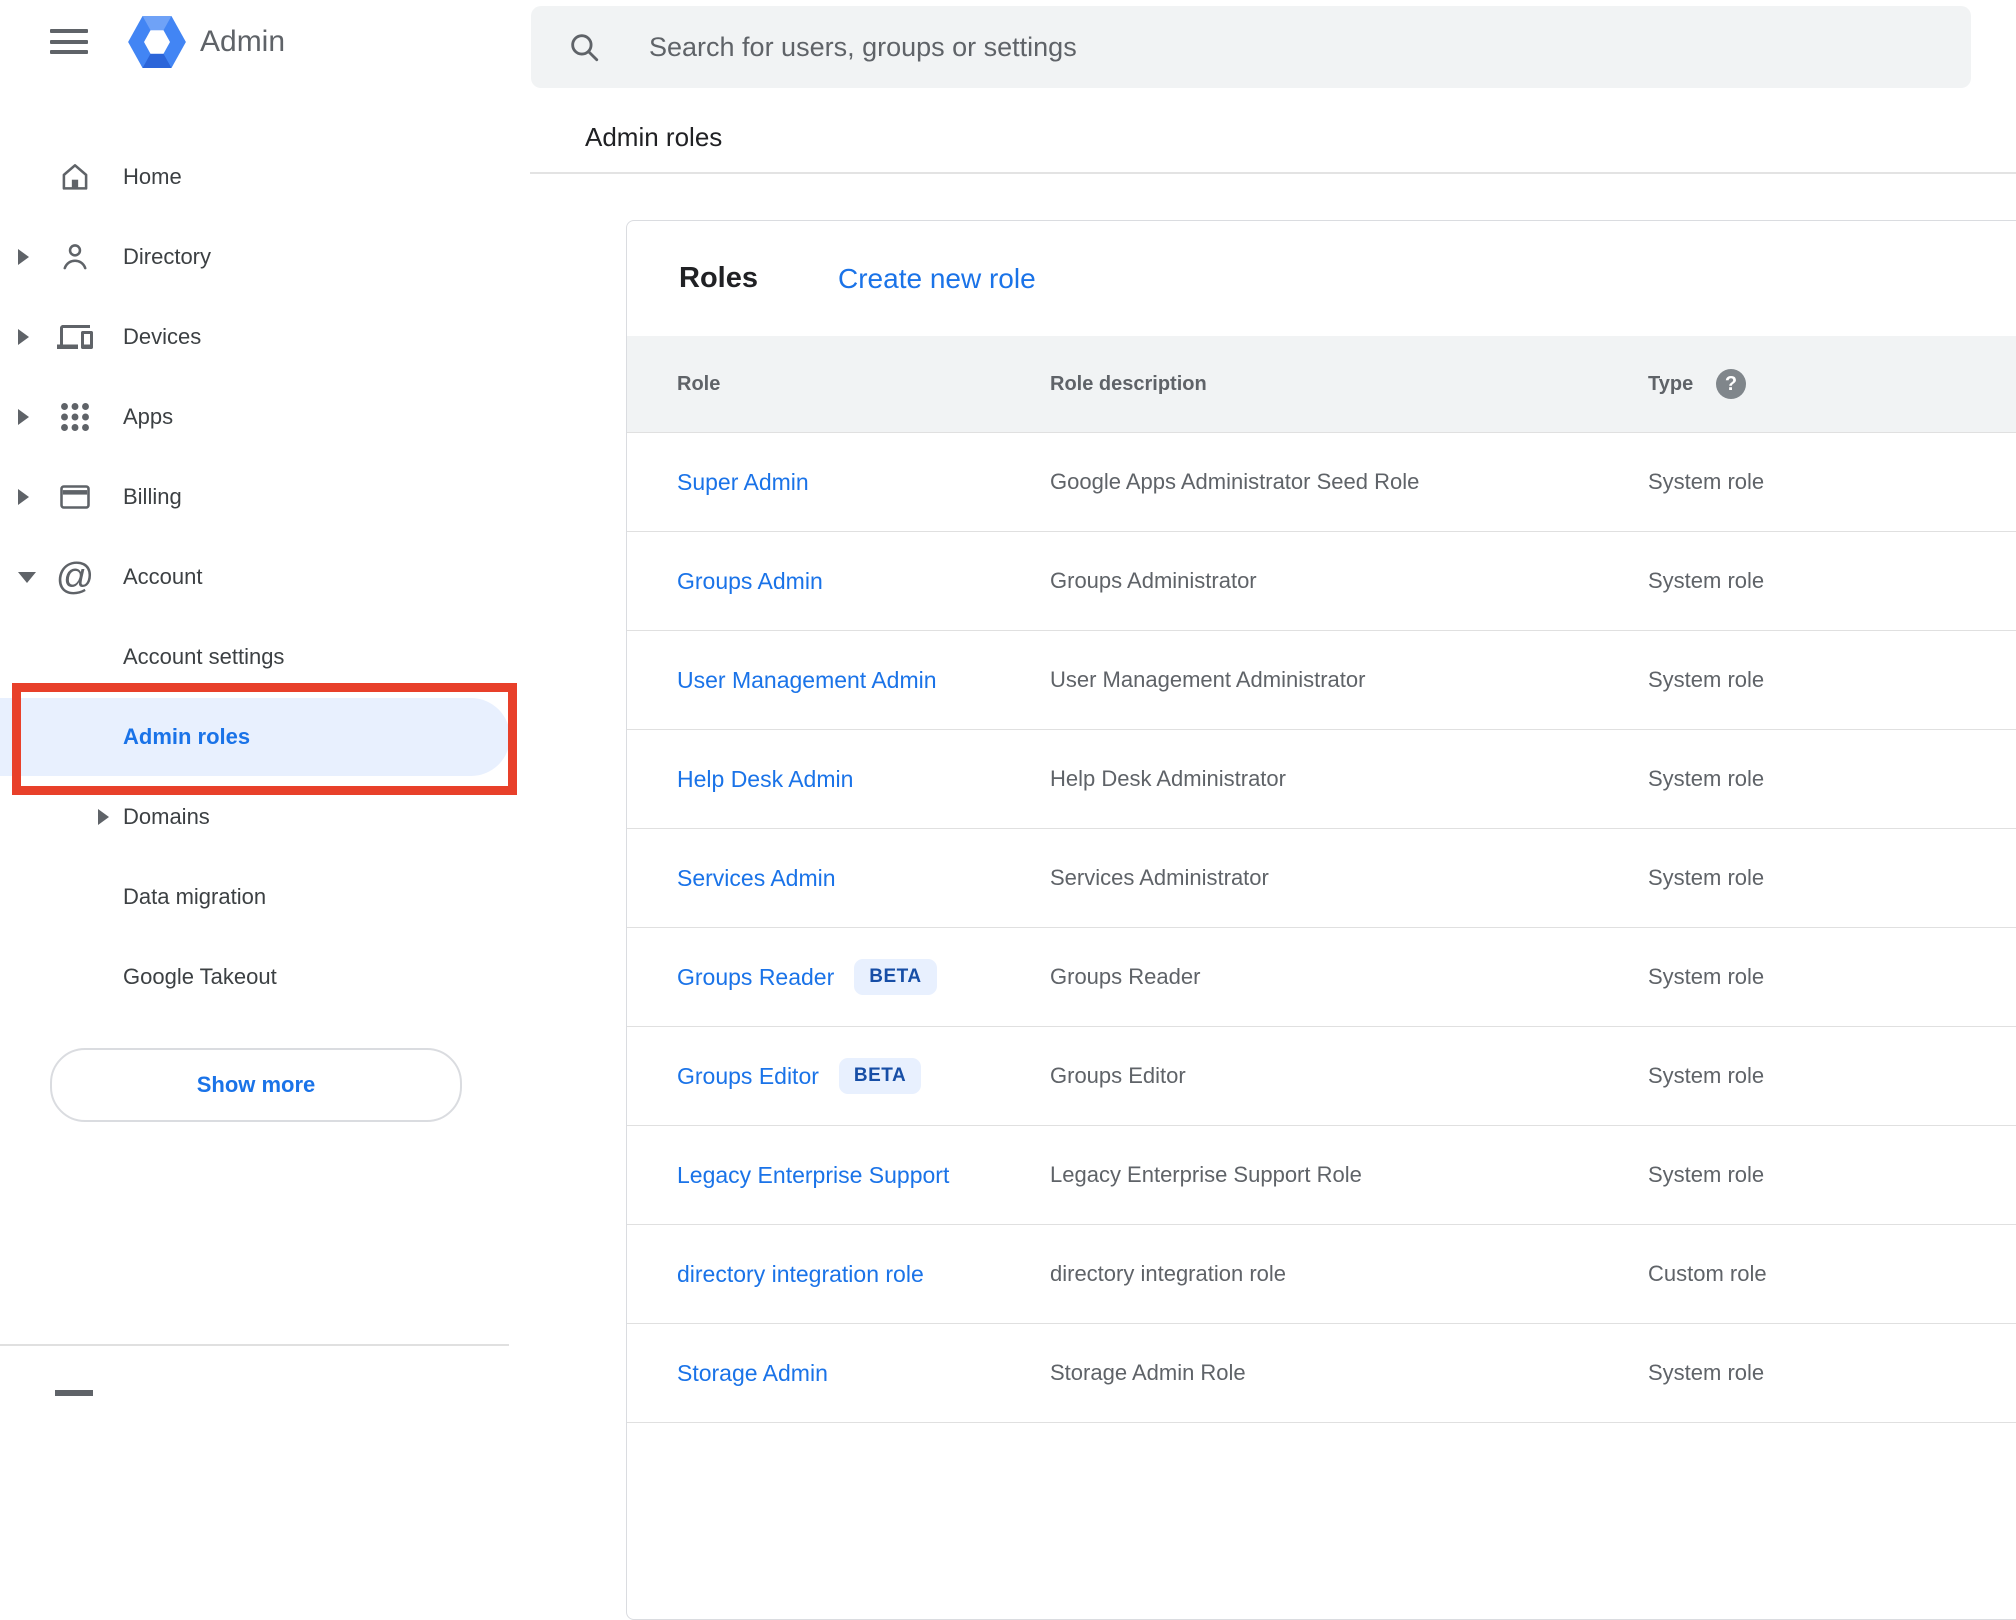 The width and height of the screenshot is (2016, 1620). Describe the element at coordinates (813, 1175) in the screenshot. I see `role-link: Legacy Enterprise Support` at that location.